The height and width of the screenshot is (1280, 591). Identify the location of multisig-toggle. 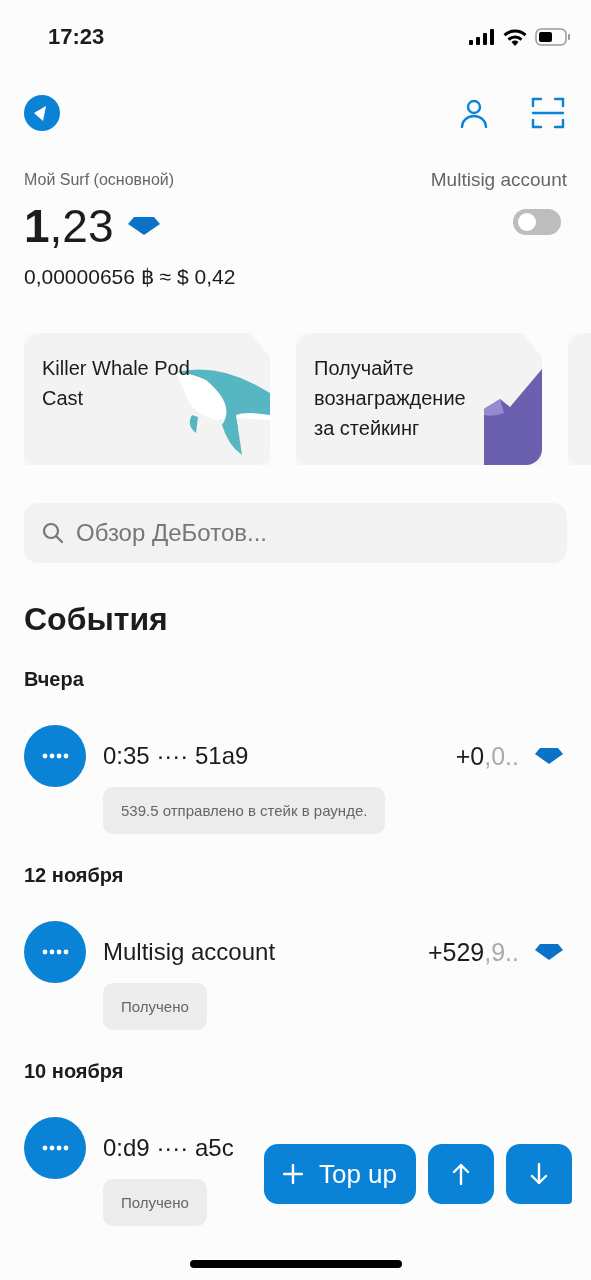
(537, 222).